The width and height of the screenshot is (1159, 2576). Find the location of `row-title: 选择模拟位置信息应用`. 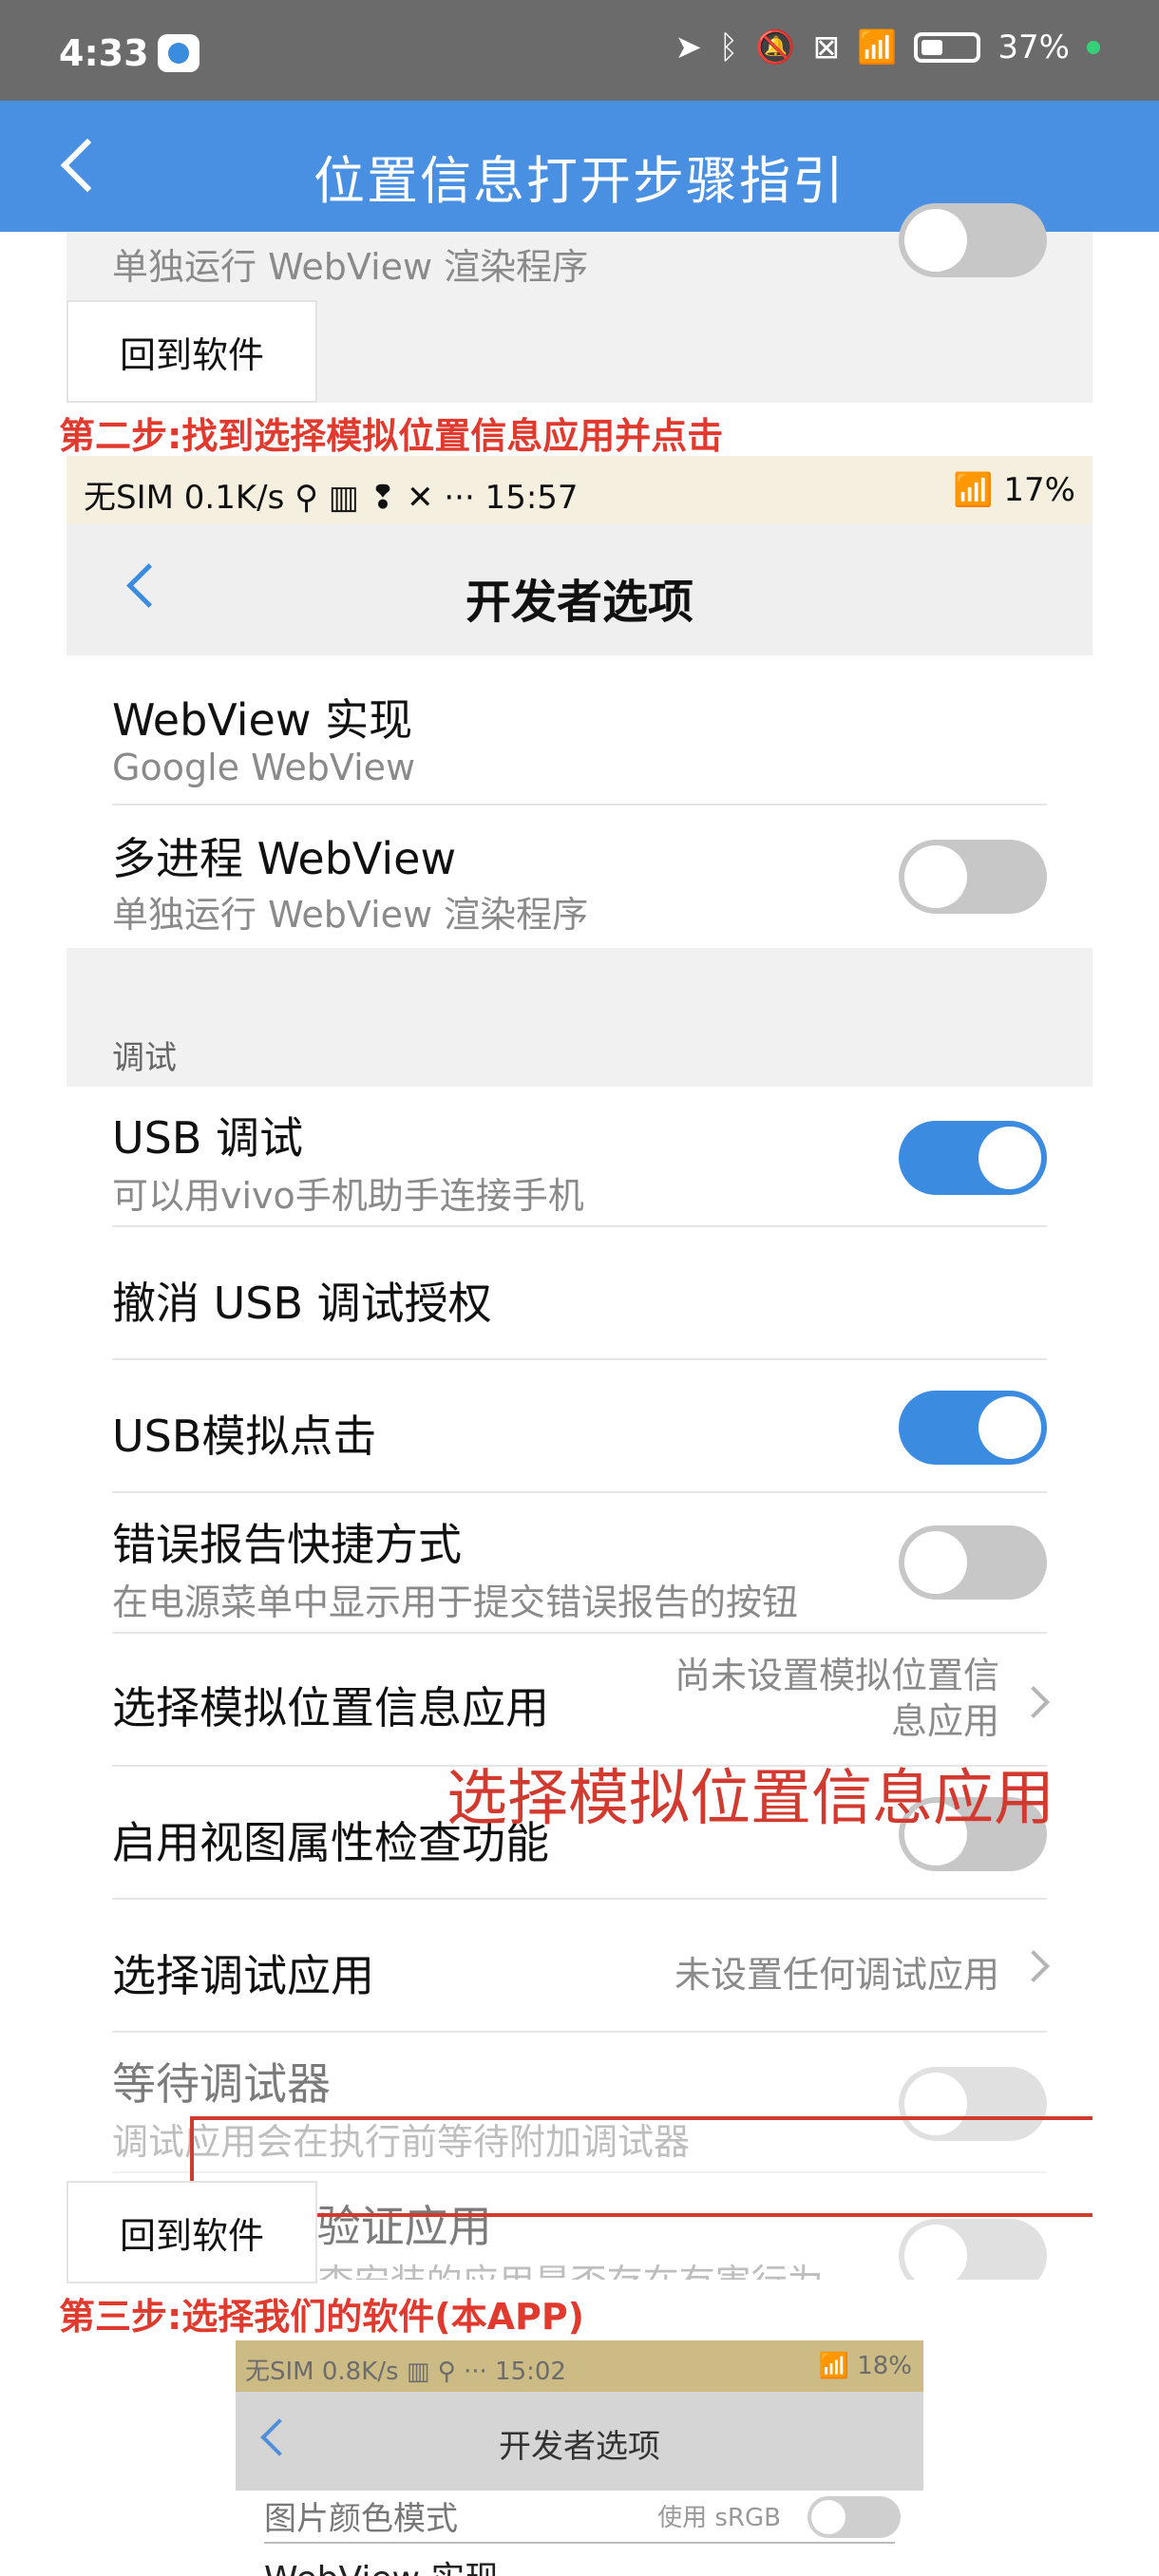

row-title: 选择模拟位置信息应用 is located at coordinates (330, 1707).